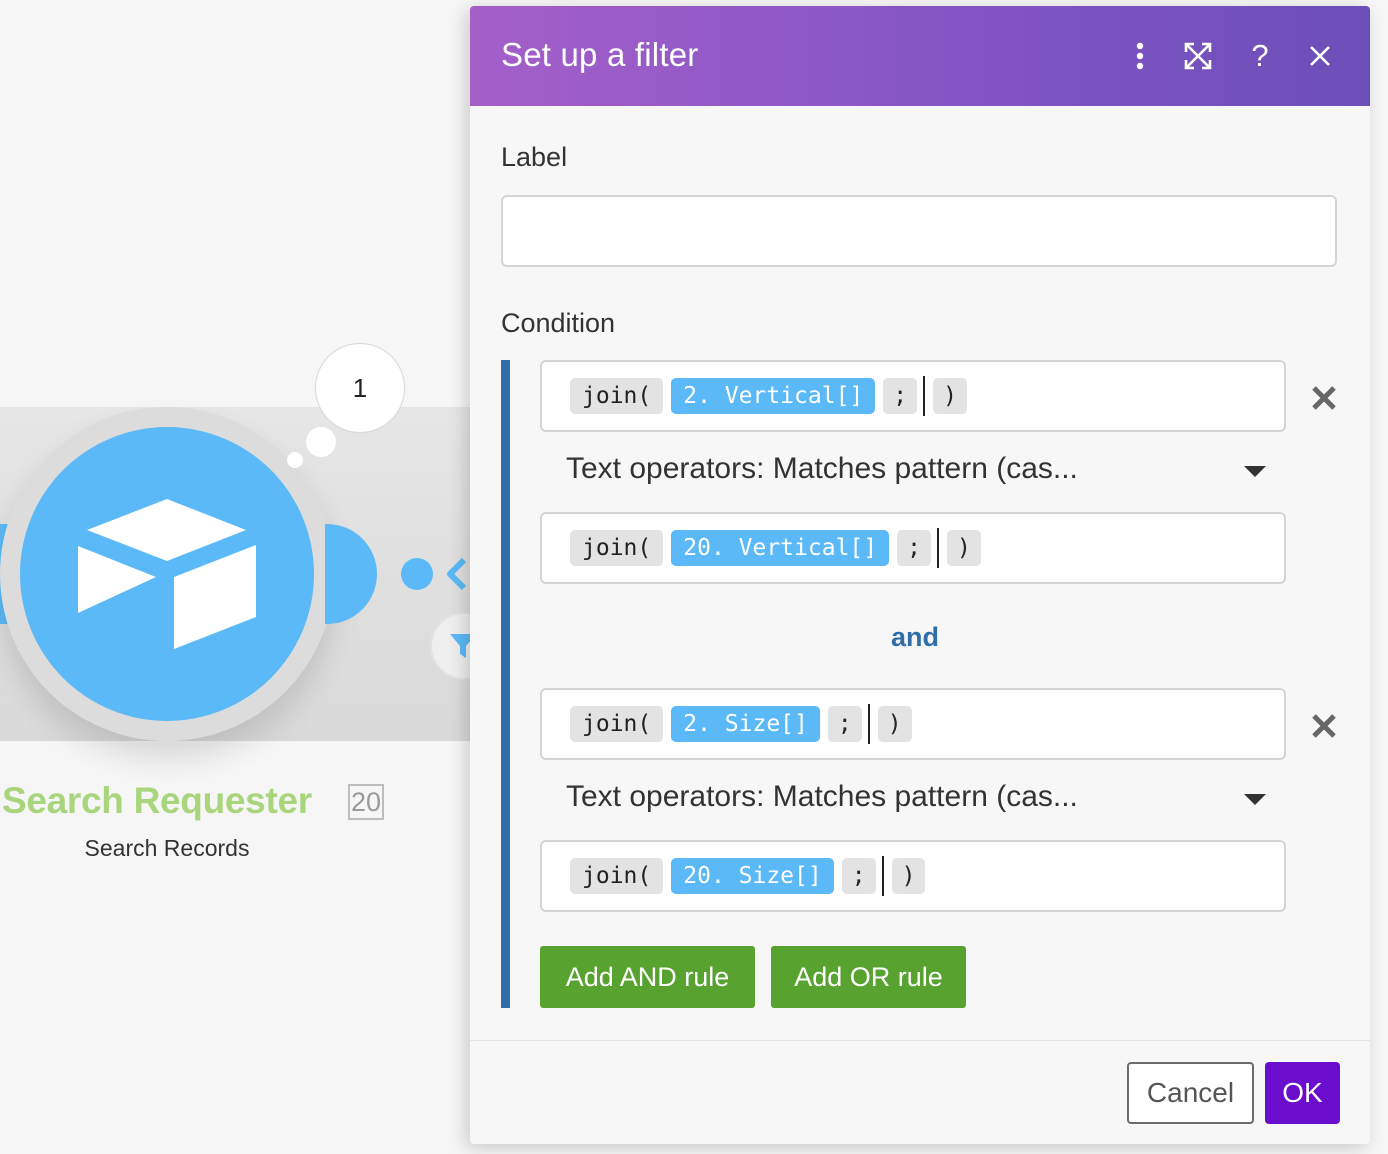 The height and width of the screenshot is (1154, 1388). What do you see at coordinates (600, 54) in the screenshot?
I see `dialog-title: Set up a filter` at bounding box center [600, 54].